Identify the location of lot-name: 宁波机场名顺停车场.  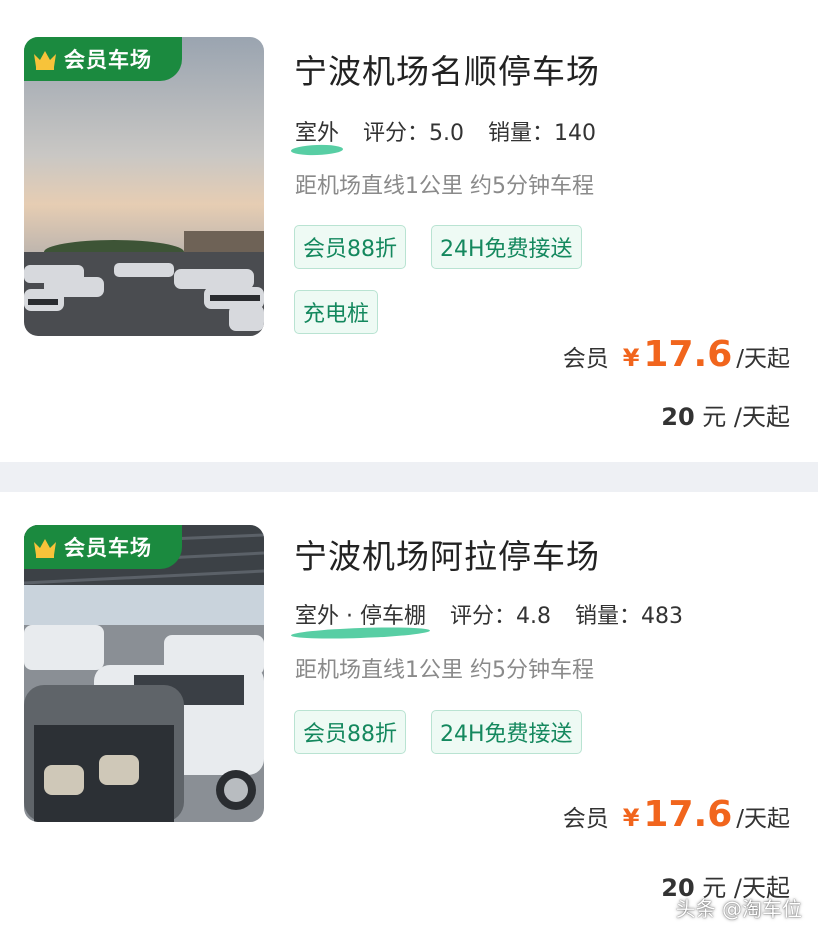
(447, 69).